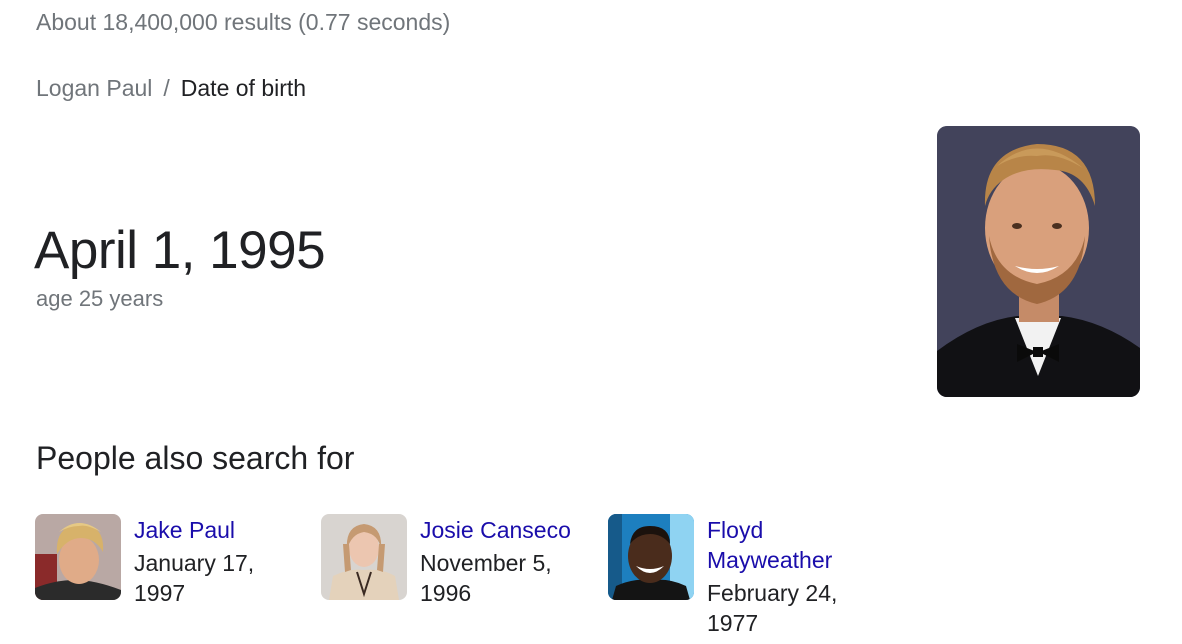 The height and width of the screenshot is (644, 1182). I want to click on people-also-search-heading: People also search for, so click(195, 458).